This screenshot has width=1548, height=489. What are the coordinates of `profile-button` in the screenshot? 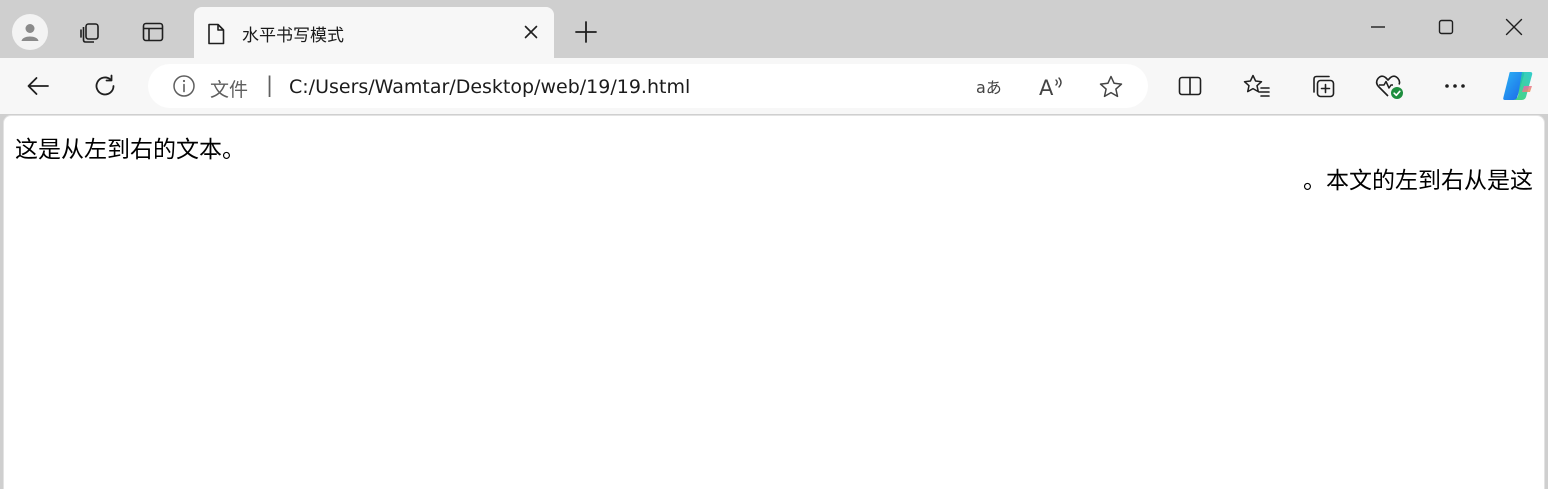 It's located at (30, 32).